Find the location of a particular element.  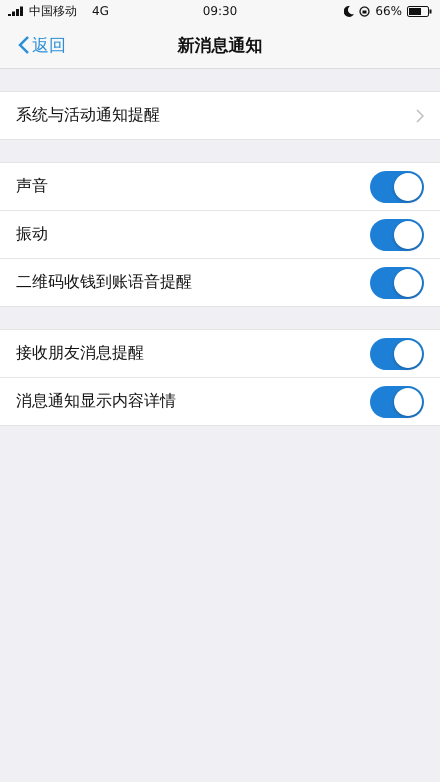

rotation-lock-icon is located at coordinates (364, 11).